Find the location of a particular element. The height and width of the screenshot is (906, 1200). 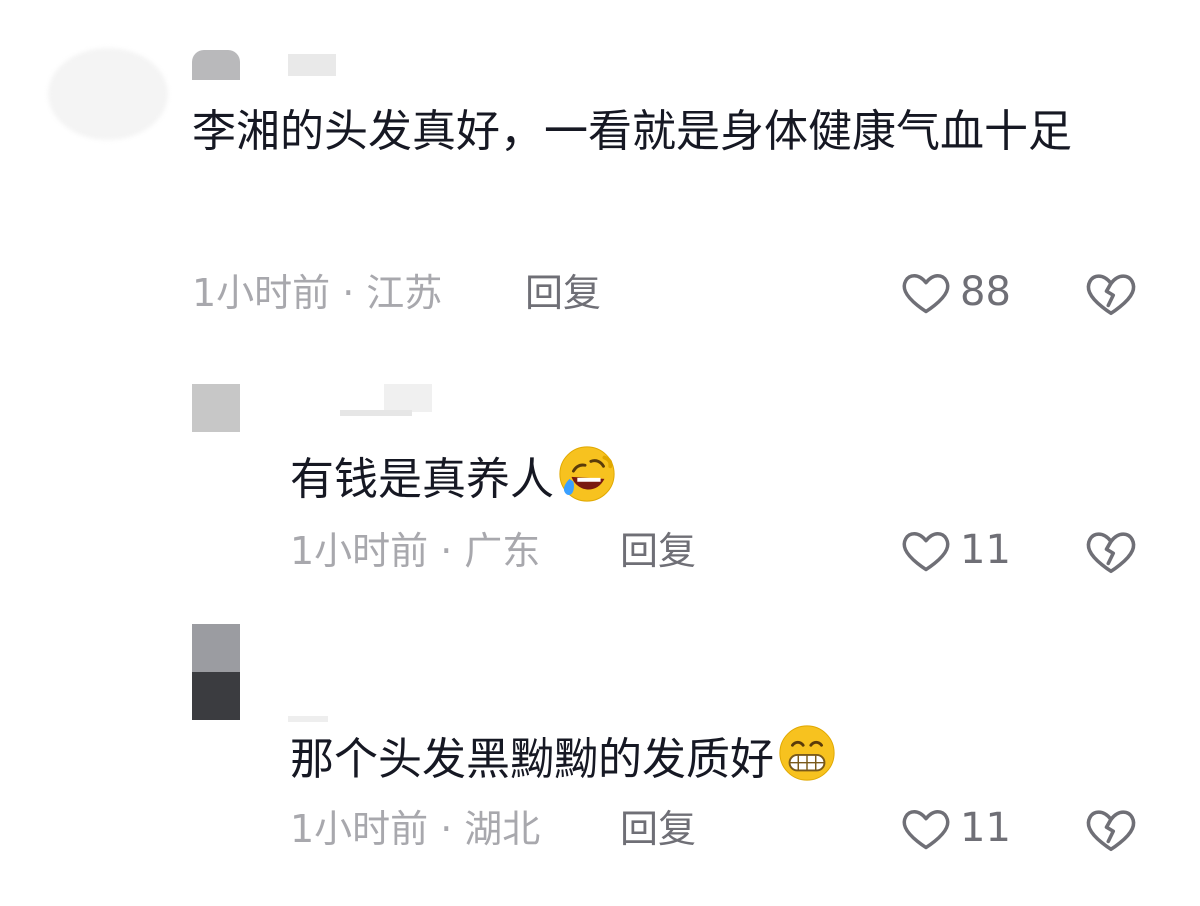

comment-text: 那个头发黑黝黝的发质好 is located at coordinates (650, 762).